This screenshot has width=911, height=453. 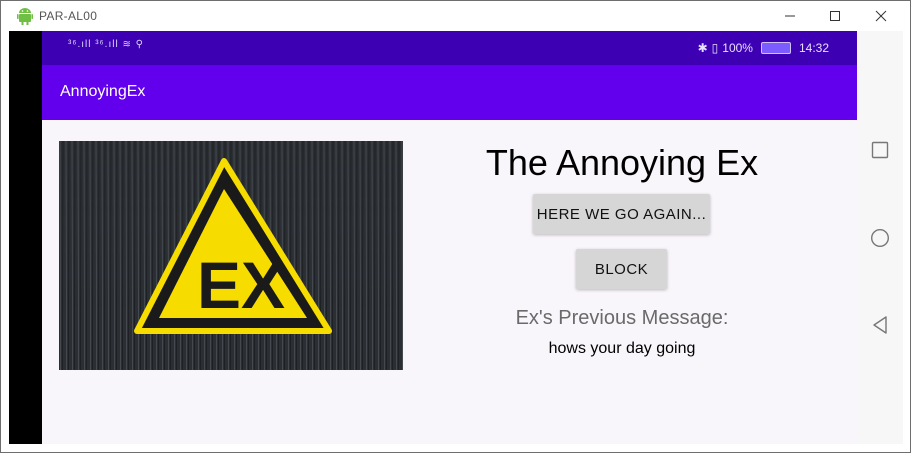 I want to click on sign-text: EX, so click(x=241, y=285).